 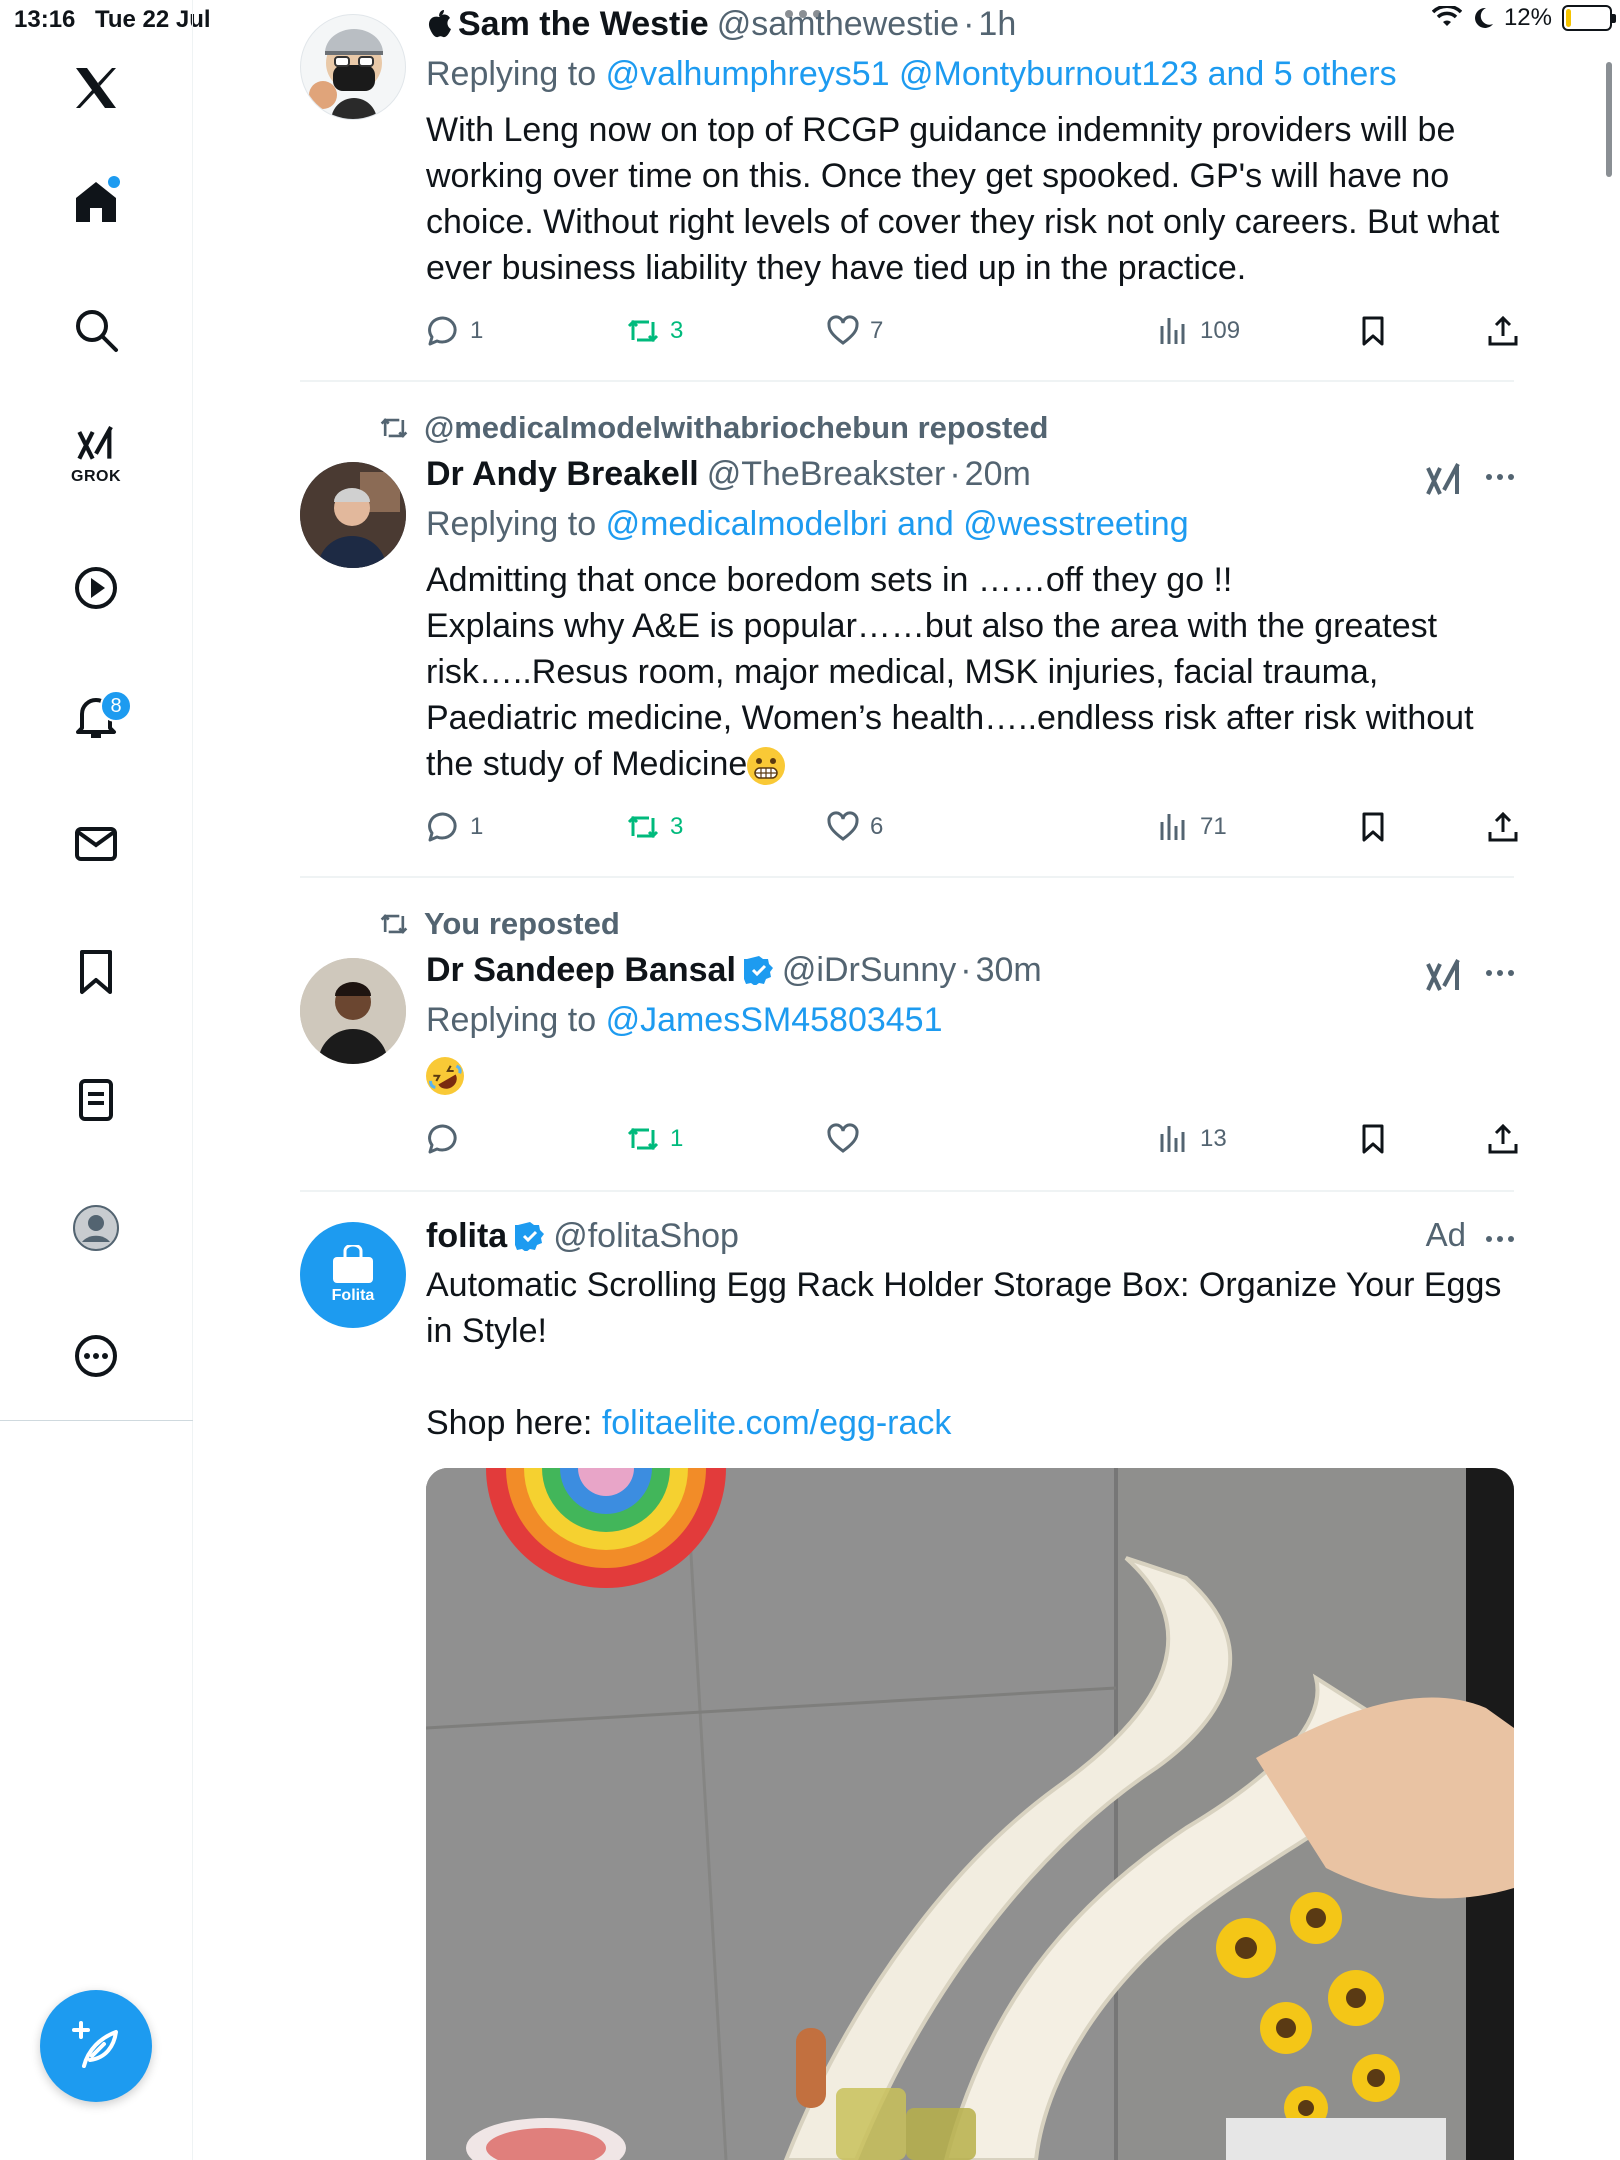 What do you see at coordinates (766, 766) in the screenshot?
I see `grimacing-emoji-icon` at bounding box center [766, 766].